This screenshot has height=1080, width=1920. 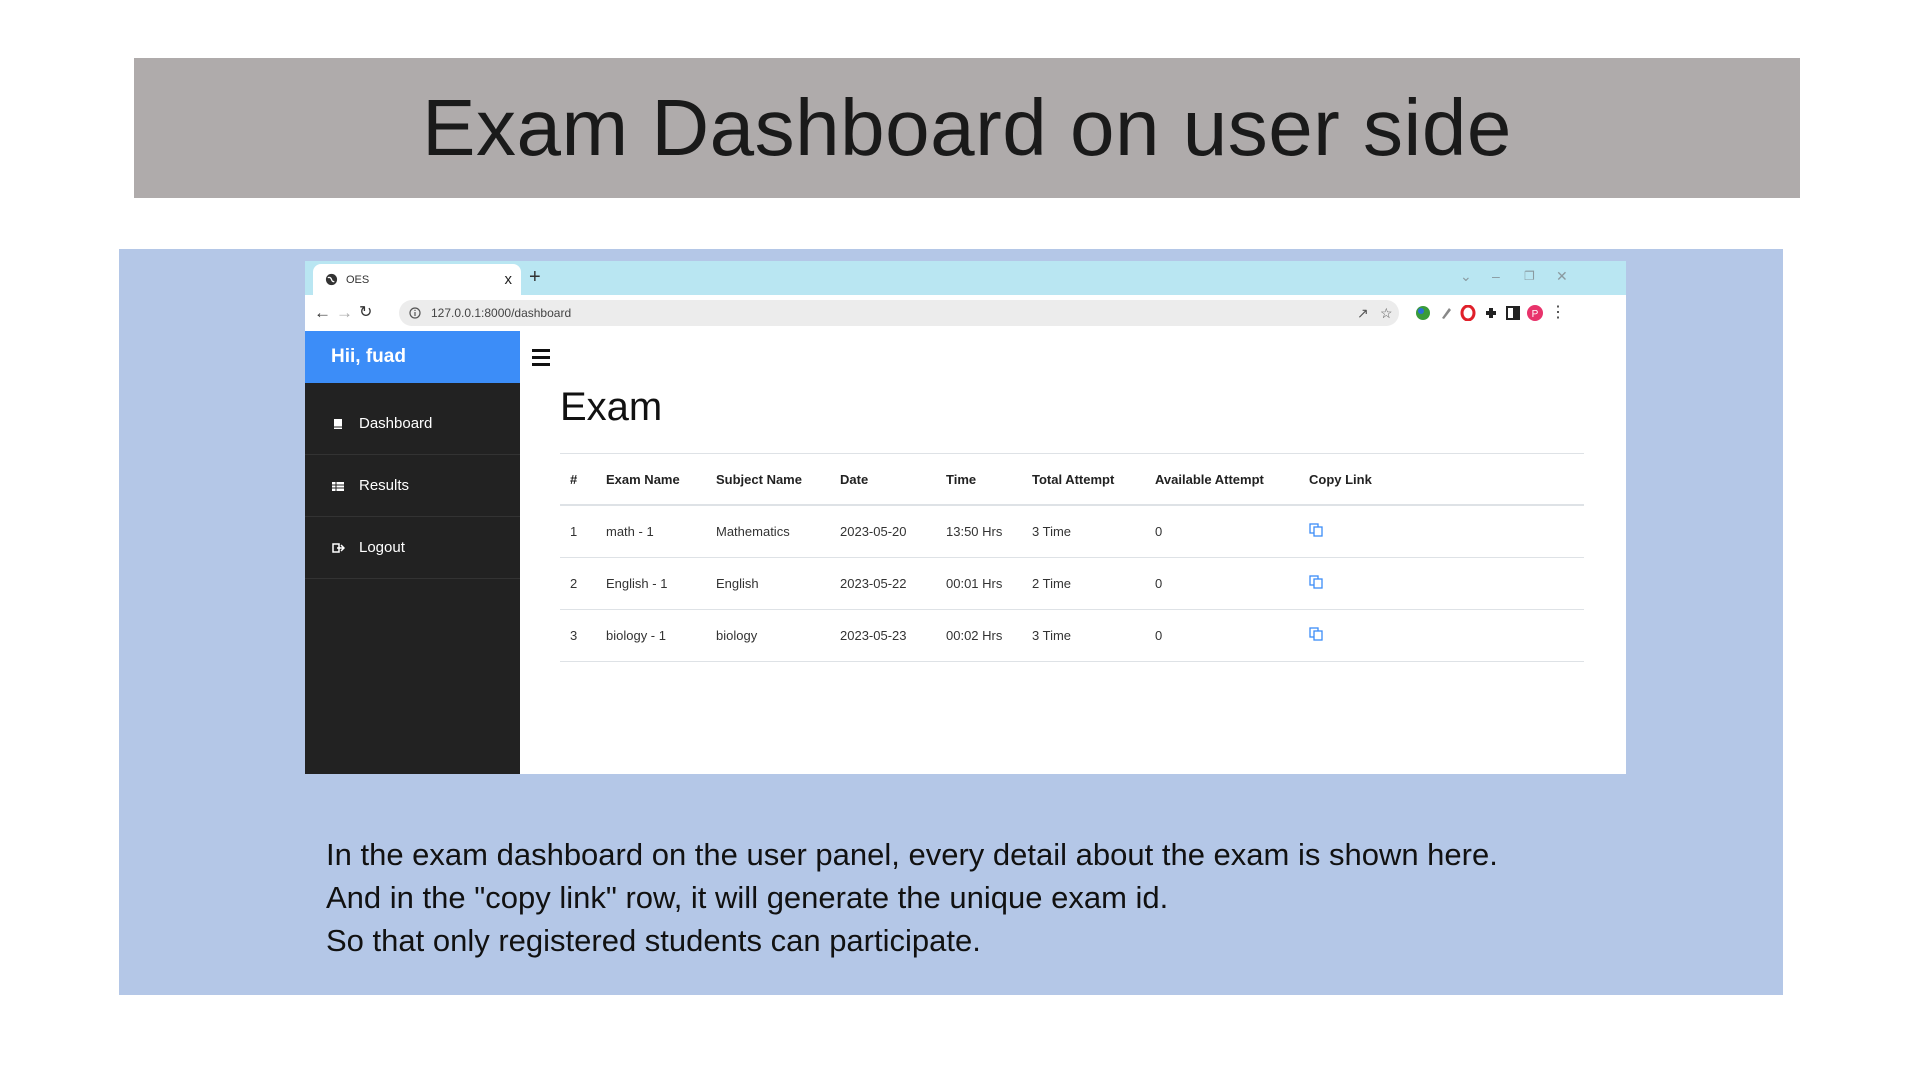 I want to click on close-window-icon: ✕, so click(x=1562, y=276).